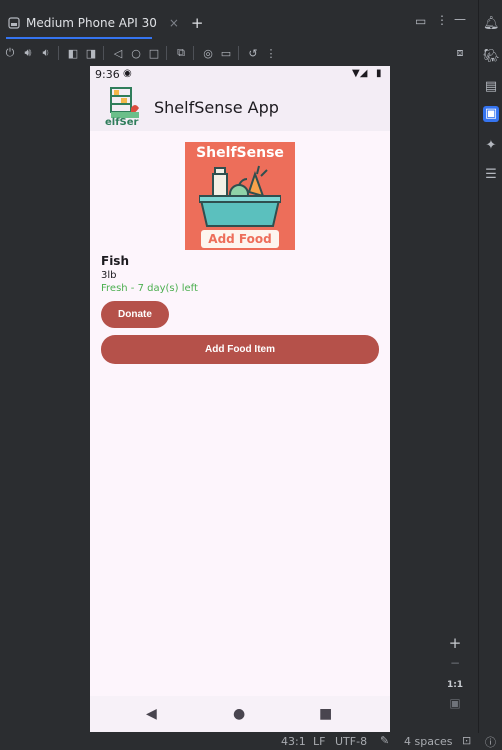  Describe the element at coordinates (491, 175) in the screenshot. I see `structure-icon: ☰` at that location.